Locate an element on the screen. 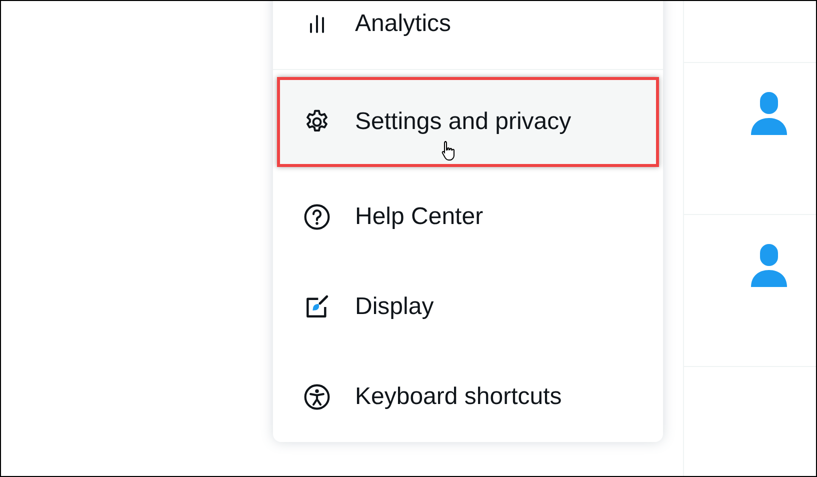  menu-item: Help Center is located at coordinates (468, 217).